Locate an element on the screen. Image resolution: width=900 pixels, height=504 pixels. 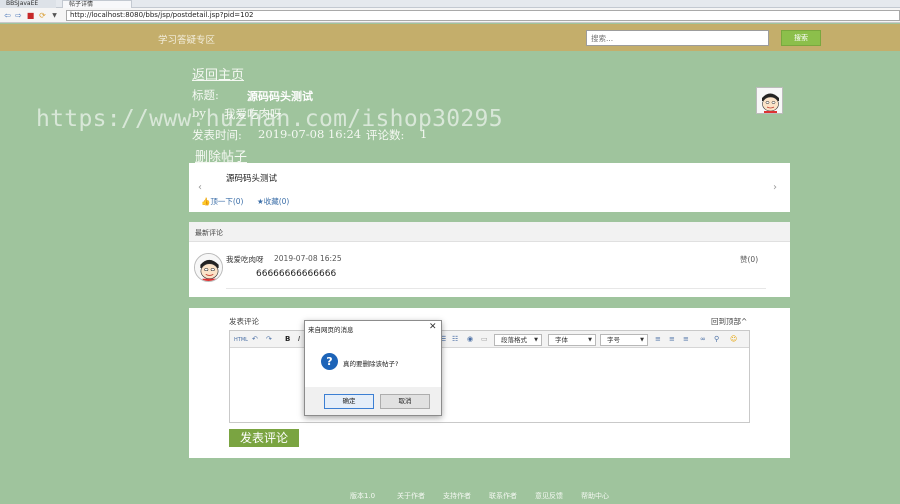
emoticon-icon: ☺ is located at coordinates (733, 339).